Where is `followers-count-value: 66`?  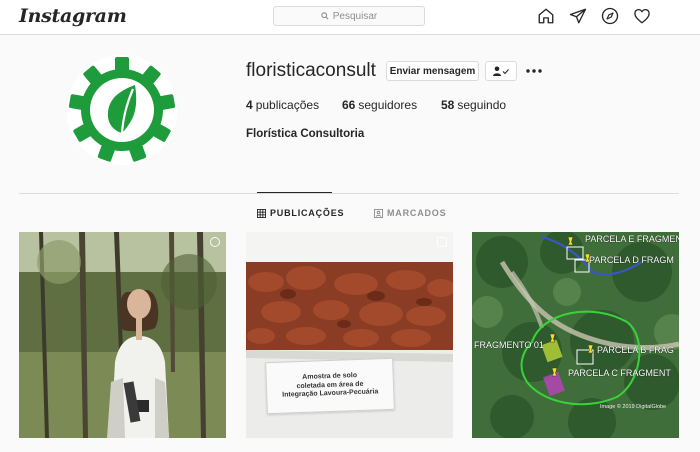
followers-count-value: 66 is located at coordinates (349, 105).